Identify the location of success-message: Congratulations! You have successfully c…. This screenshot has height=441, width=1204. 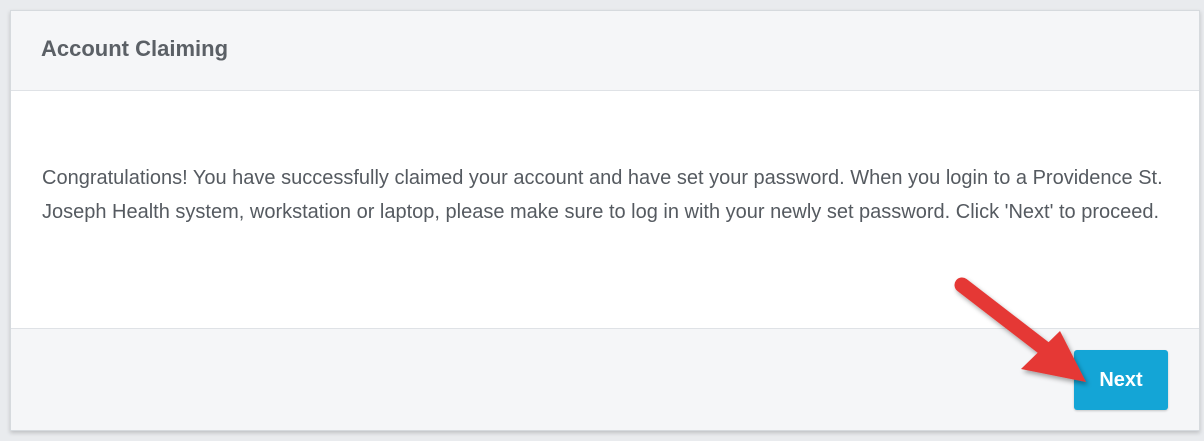
(602, 195).